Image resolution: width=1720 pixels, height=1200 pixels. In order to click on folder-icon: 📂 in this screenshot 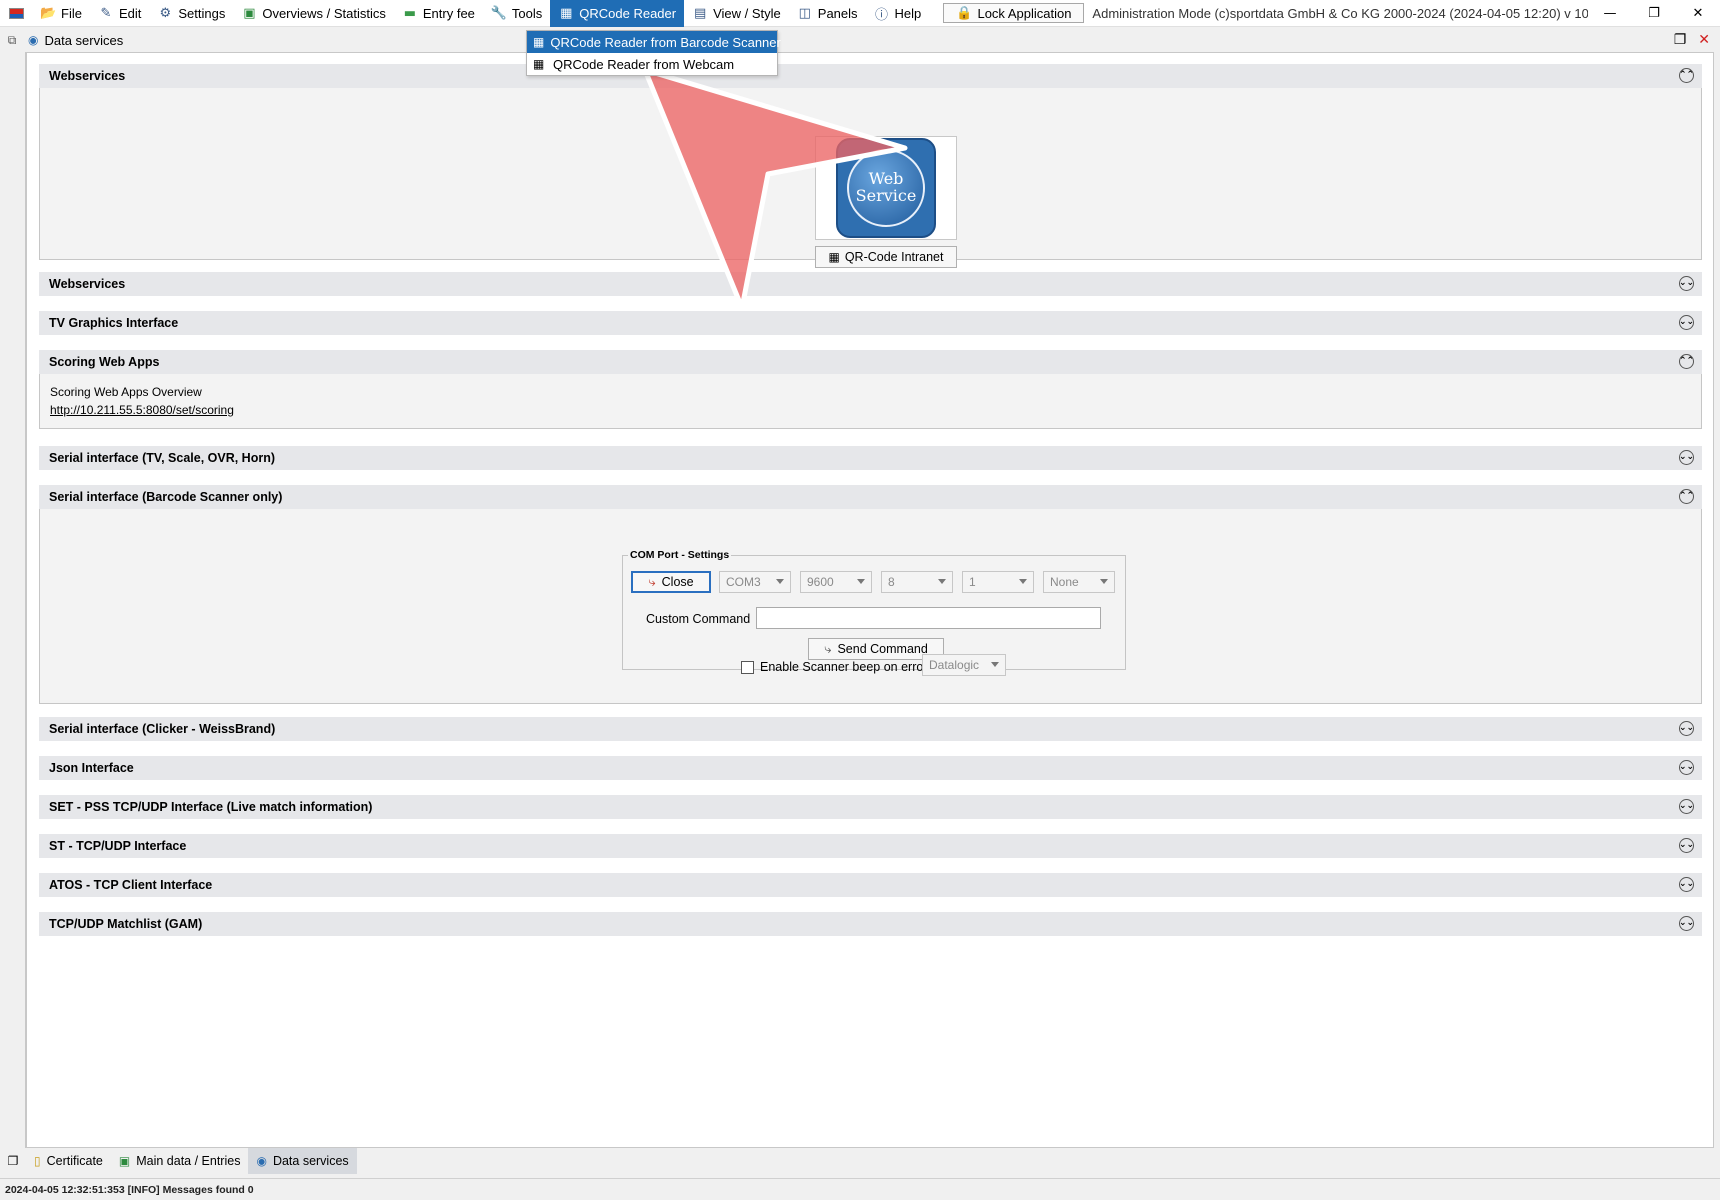, I will do `click(48, 13)`.